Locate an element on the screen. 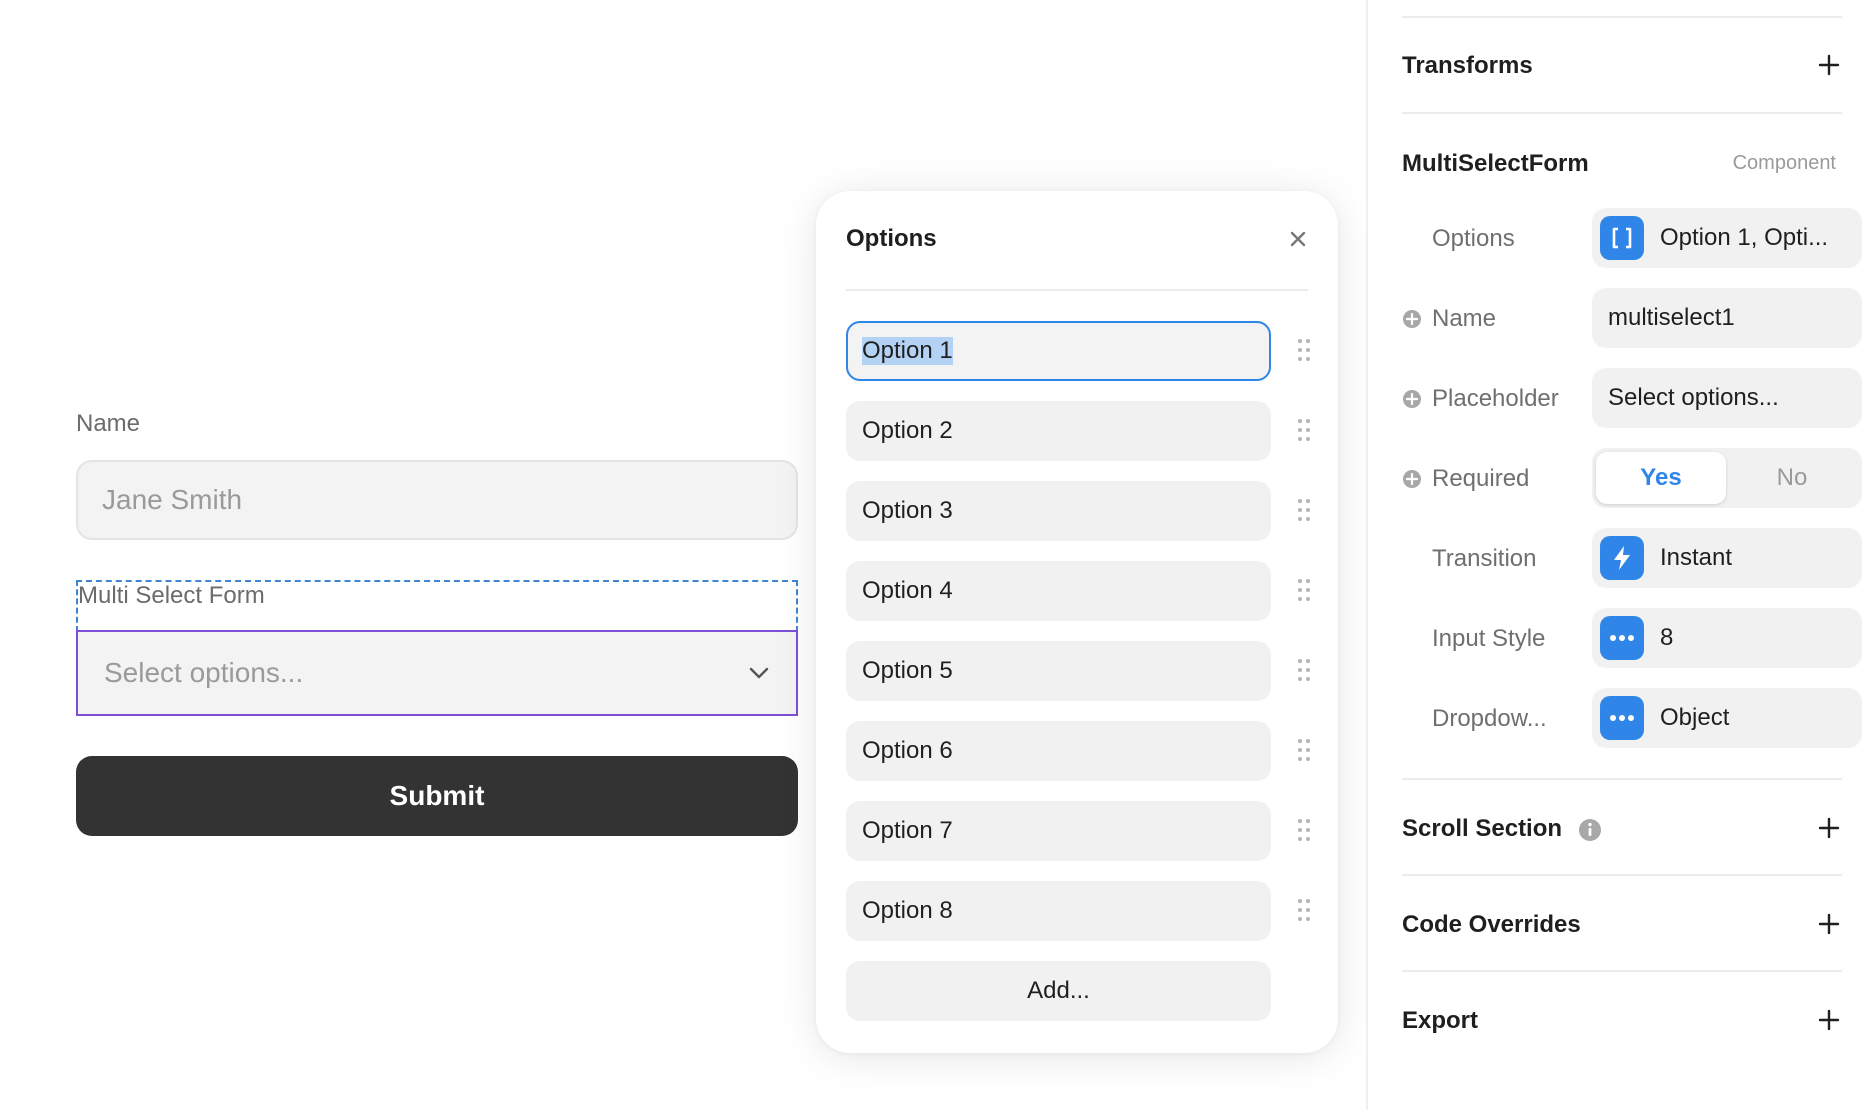 Image resolution: width=1876 pixels, height=1110 pixels. scroll-section-title: Scroll Section is located at coordinates (1482, 829).